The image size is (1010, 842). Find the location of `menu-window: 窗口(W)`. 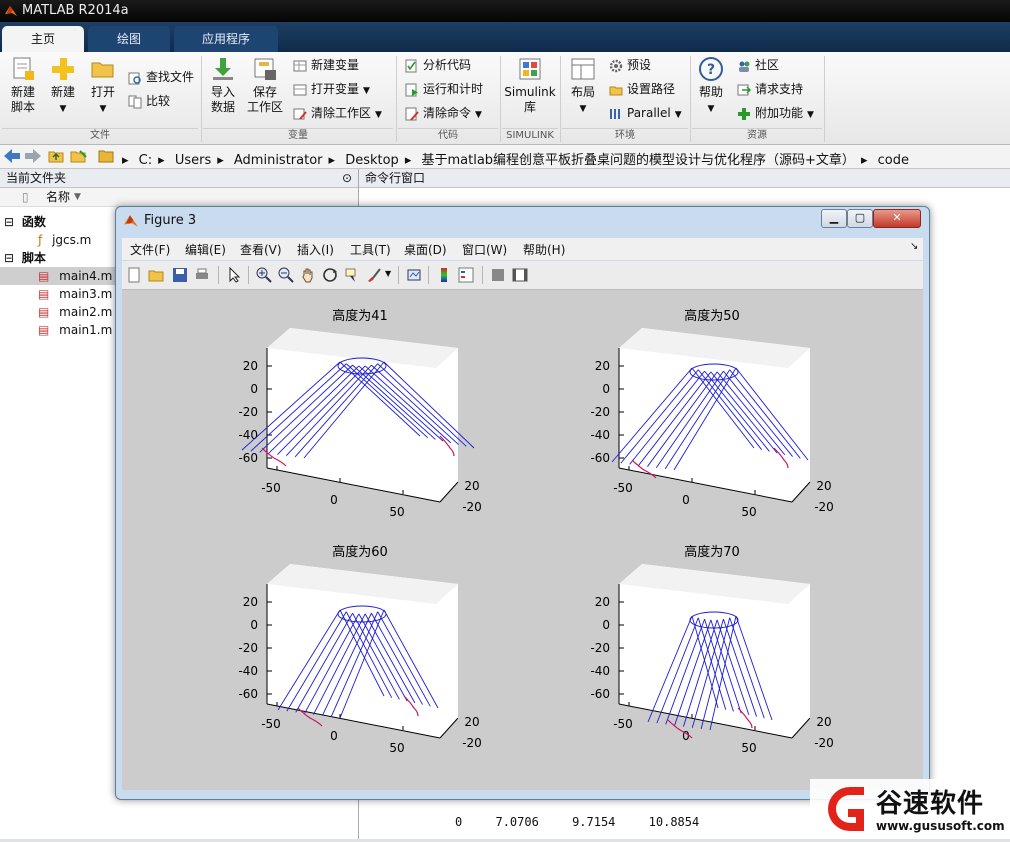

menu-window: 窗口(W) is located at coordinates (484, 249).